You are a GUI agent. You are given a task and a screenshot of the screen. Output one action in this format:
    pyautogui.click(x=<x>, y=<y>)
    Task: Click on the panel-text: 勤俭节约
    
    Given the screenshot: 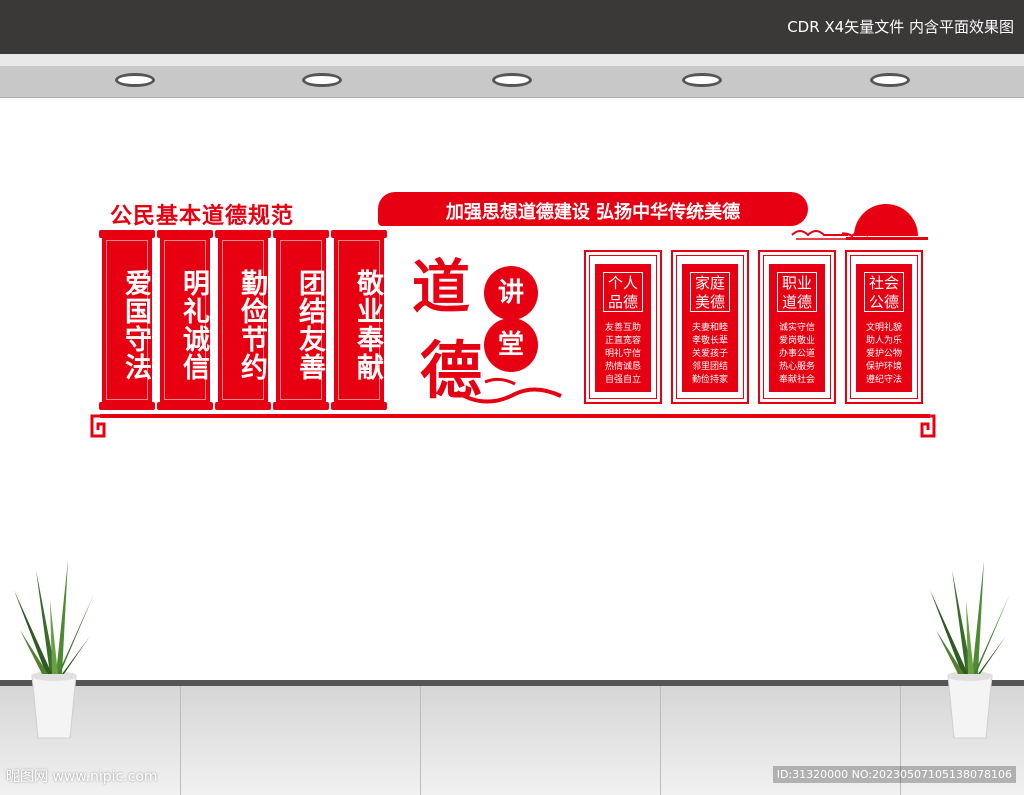 What is the action you would take?
    pyautogui.click(x=251, y=325)
    